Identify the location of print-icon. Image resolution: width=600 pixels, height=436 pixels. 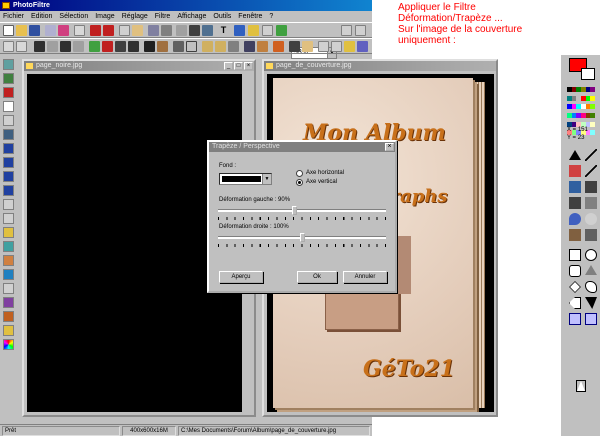
(50, 30).